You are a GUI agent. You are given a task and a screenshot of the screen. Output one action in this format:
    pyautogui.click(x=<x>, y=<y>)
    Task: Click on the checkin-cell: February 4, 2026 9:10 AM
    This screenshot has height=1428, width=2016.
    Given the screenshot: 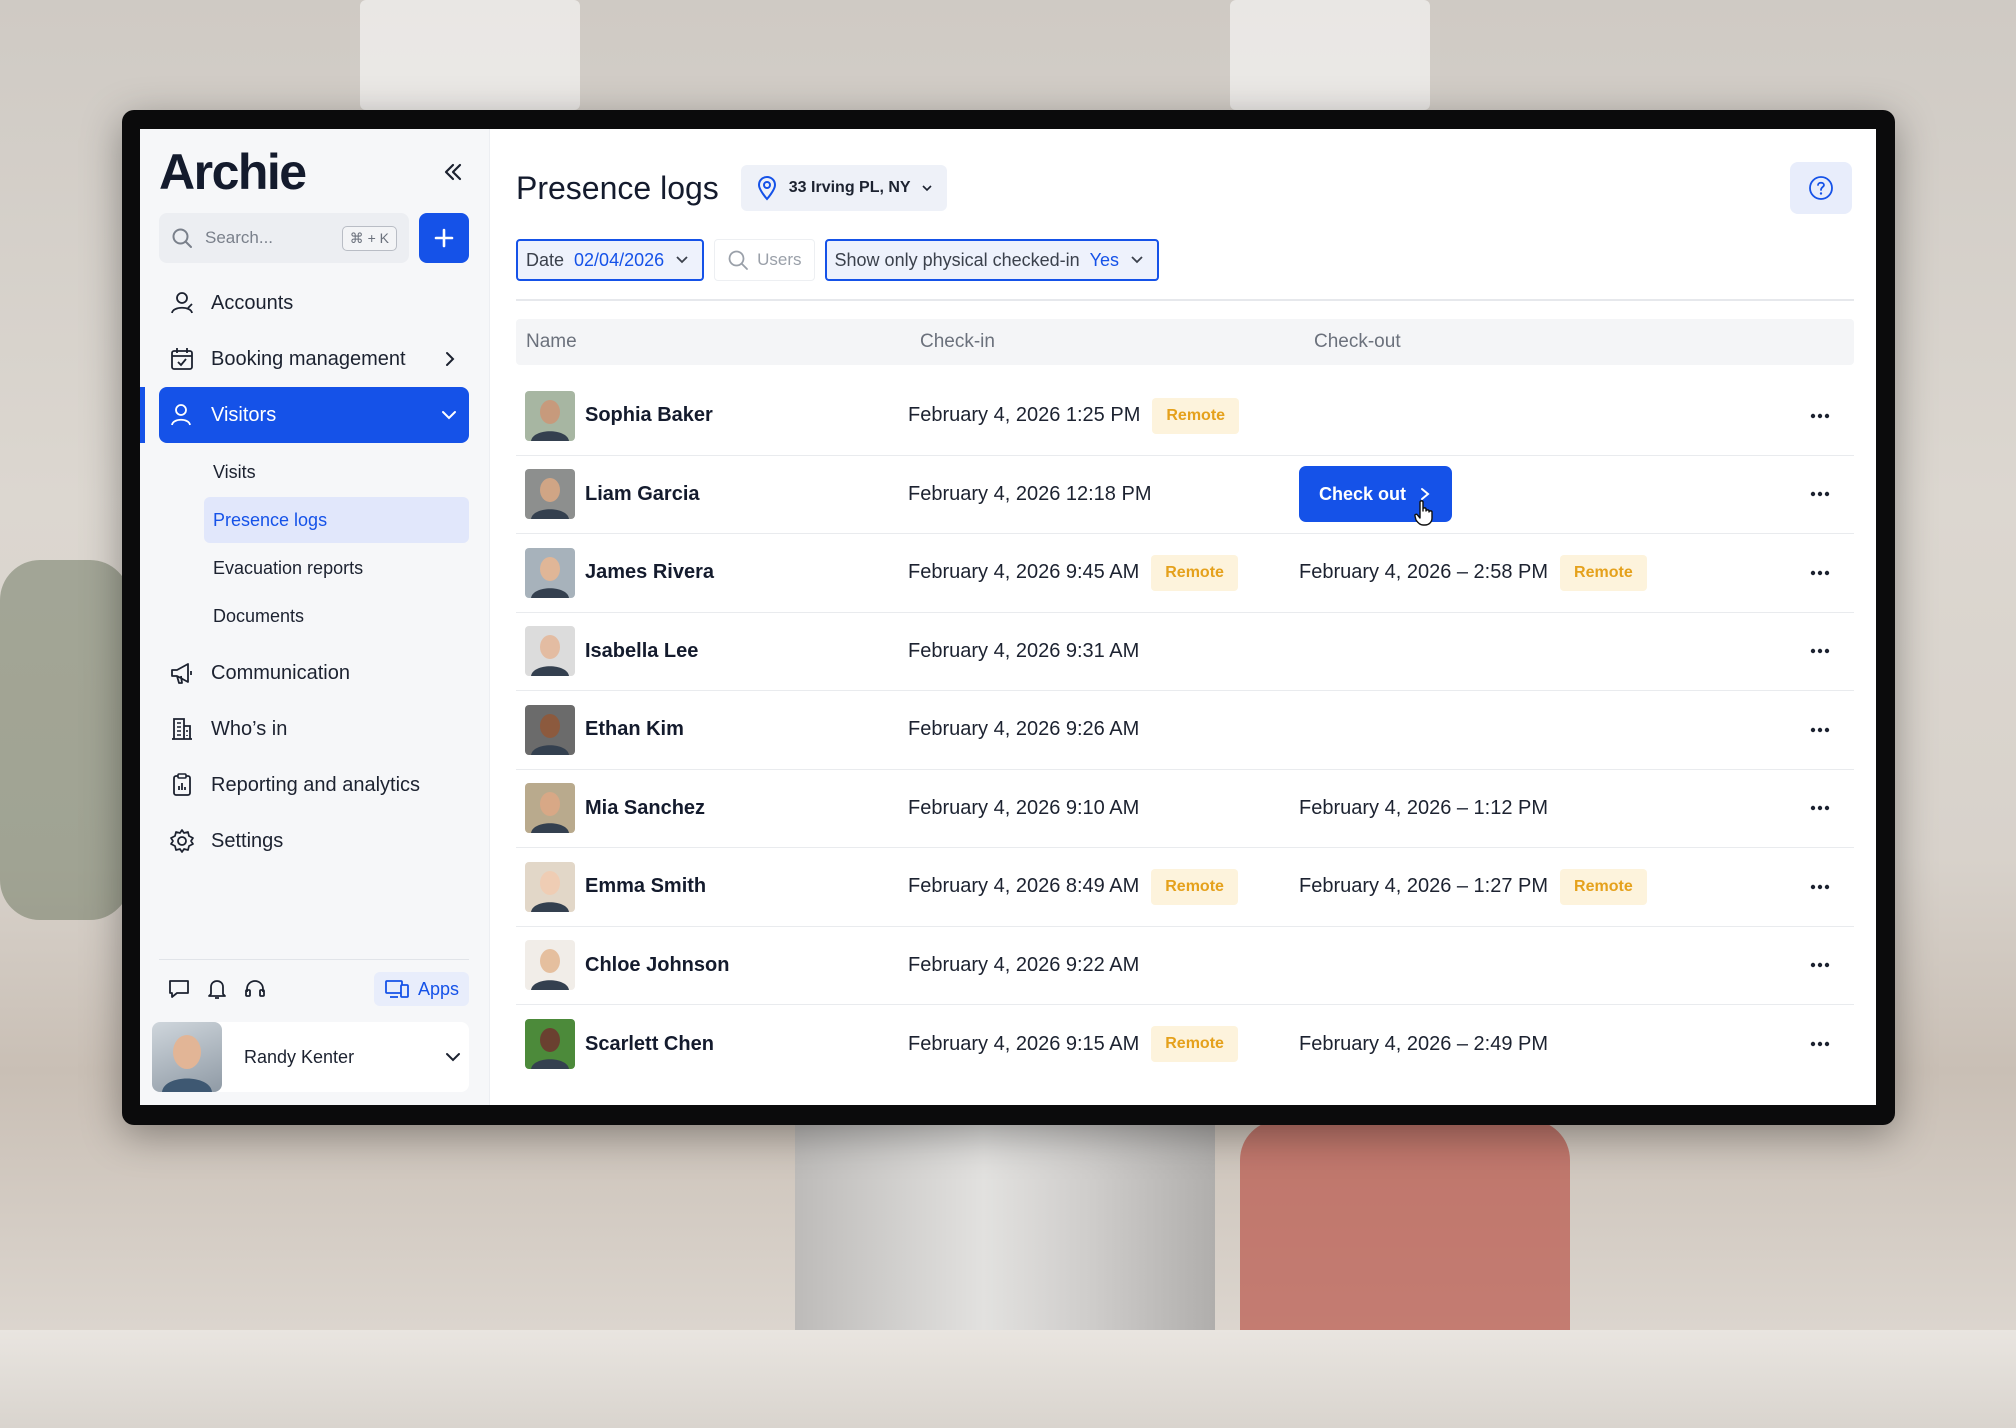 What is the action you would take?
    pyautogui.click(x=1103, y=808)
    